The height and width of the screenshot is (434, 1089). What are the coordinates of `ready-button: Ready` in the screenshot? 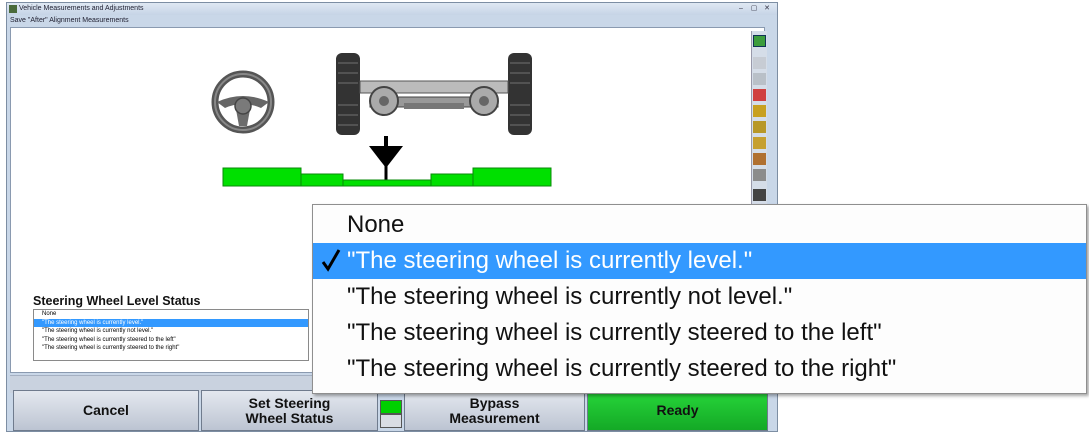 It's located at (677, 410).